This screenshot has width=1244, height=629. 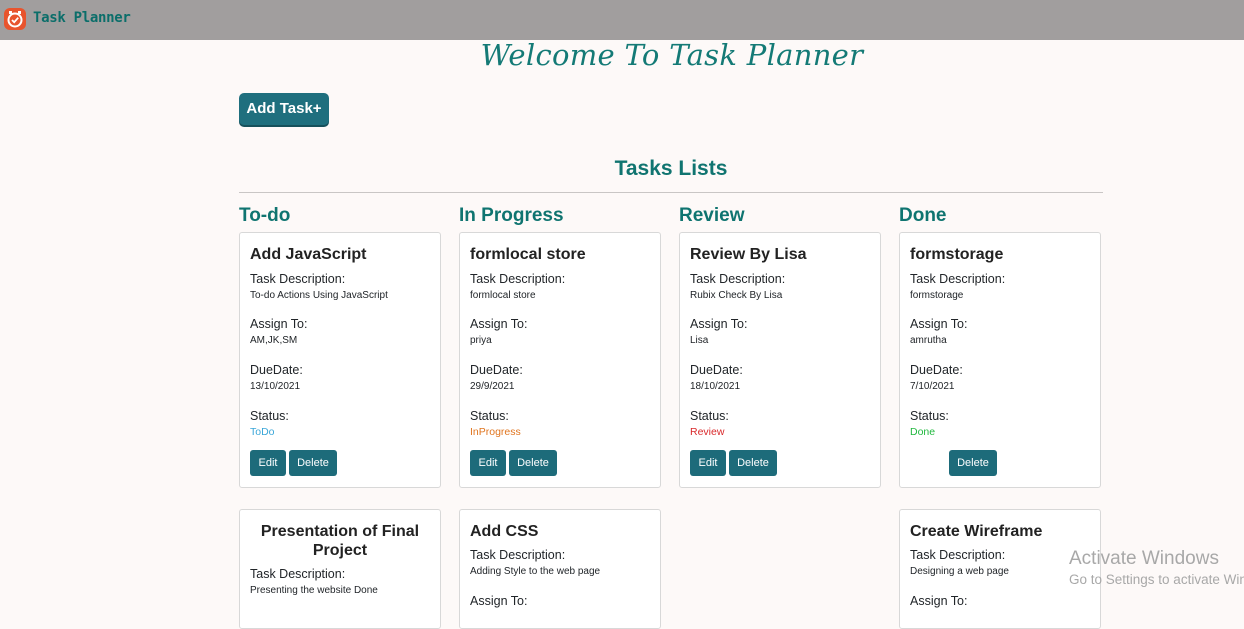 What do you see at coordinates (1144, 558) in the screenshot?
I see `activate-windows-watermark-title: Activate Windows` at bounding box center [1144, 558].